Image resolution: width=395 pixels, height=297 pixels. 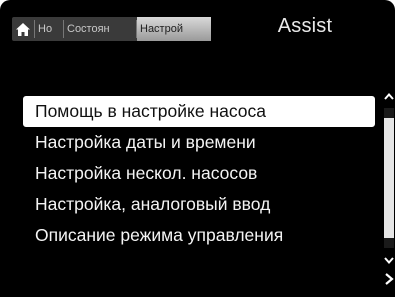 What do you see at coordinates (161, 29) in the screenshot?
I see `tab-label: Настрой` at bounding box center [161, 29].